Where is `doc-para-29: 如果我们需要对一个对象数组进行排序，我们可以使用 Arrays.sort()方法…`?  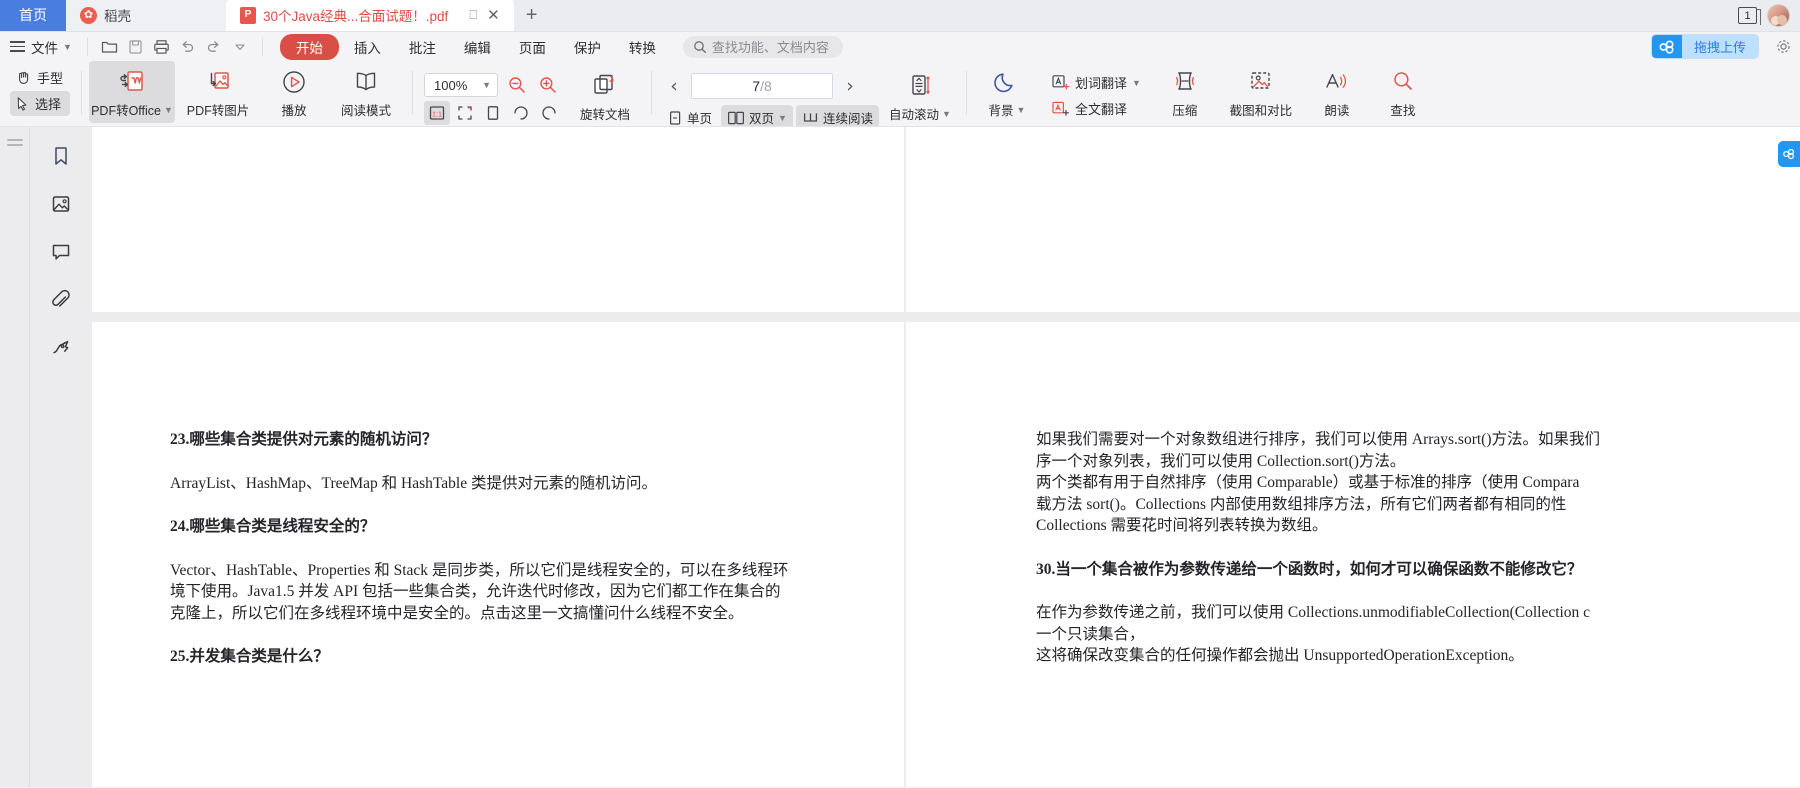
doc-para-29: 如果我们需要对一个对象数组进行排序，我们可以使用 Arrays.sort()方法… is located at coordinates (1418, 450).